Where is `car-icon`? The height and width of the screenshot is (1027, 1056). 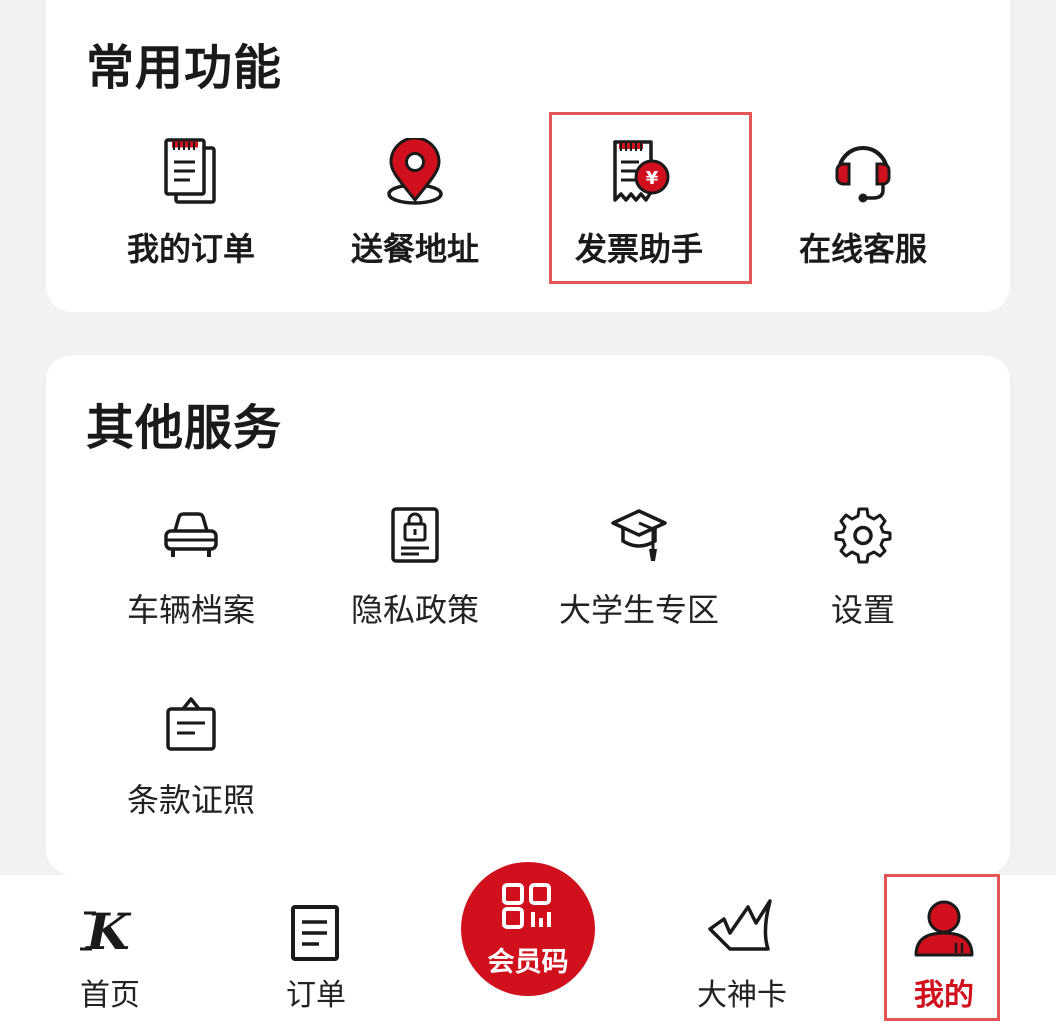 car-icon is located at coordinates (191, 534).